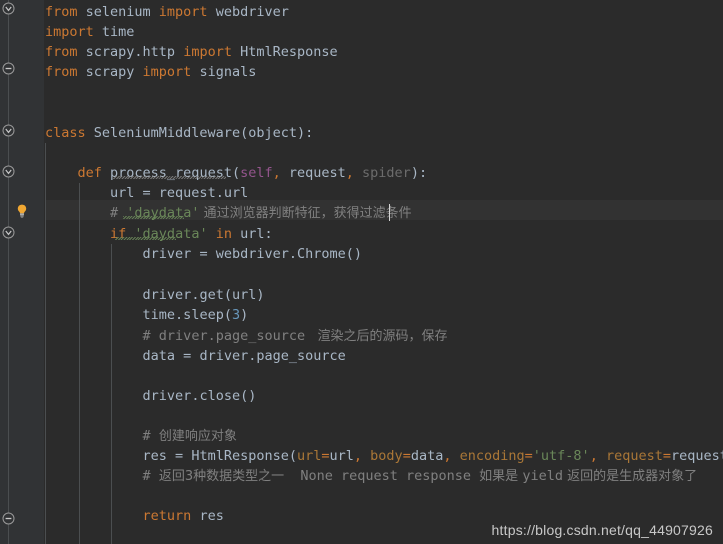 Image resolution: width=723 pixels, height=544 pixels. I want to click on token-assign-data: data = driver.page_source, so click(244, 356).